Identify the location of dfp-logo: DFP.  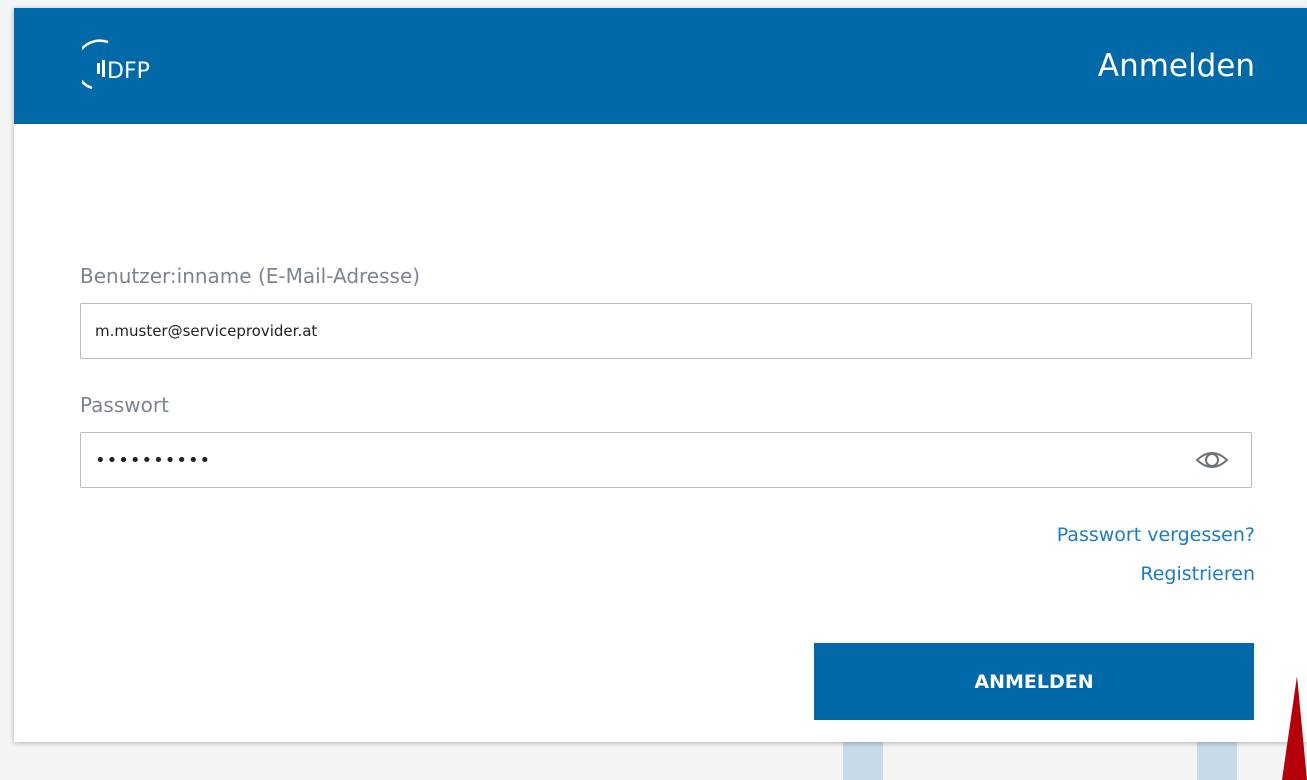
(127, 67).